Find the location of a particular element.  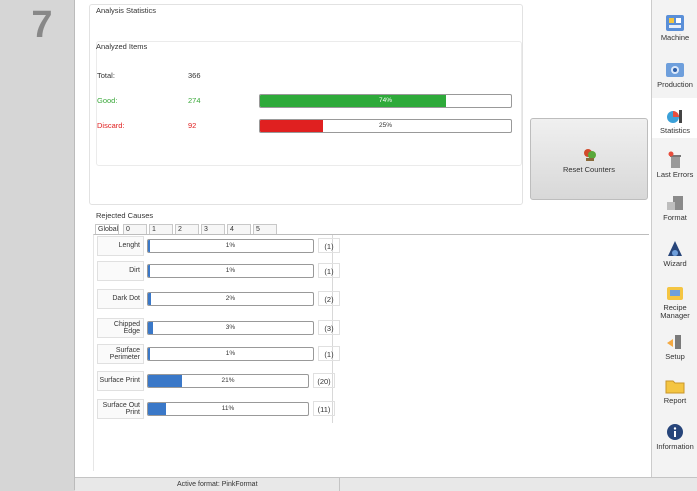

machine-icon is located at coordinates (675, 23).